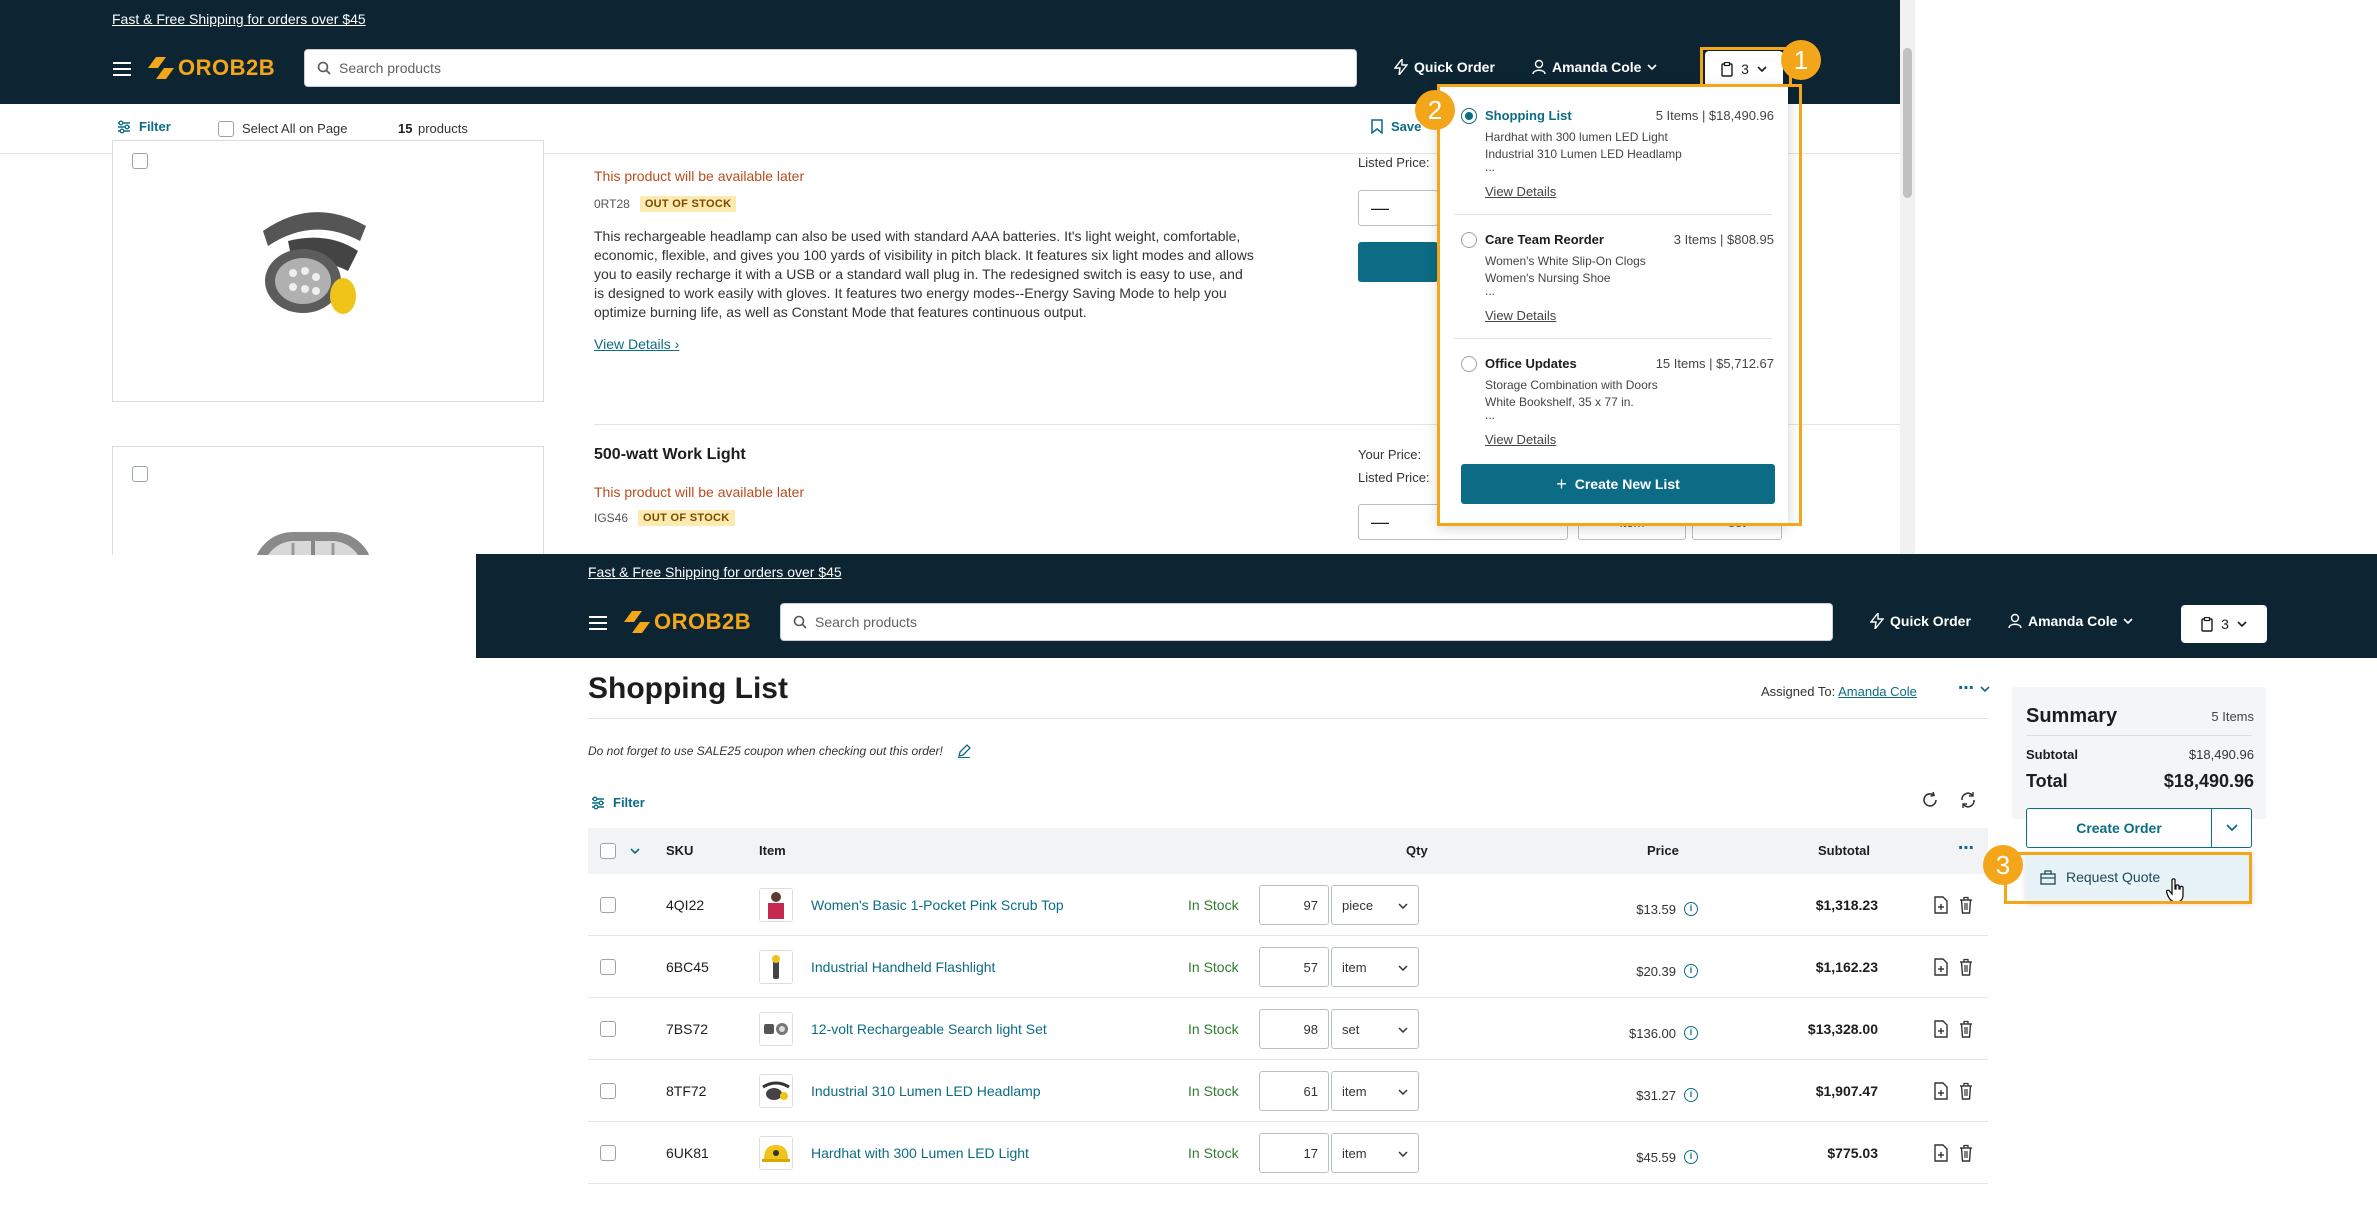  What do you see at coordinates (2139, 877) in the screenshot?
I see `request-quote-menu-item: Request Quote` at bounding box center [2139, 877].